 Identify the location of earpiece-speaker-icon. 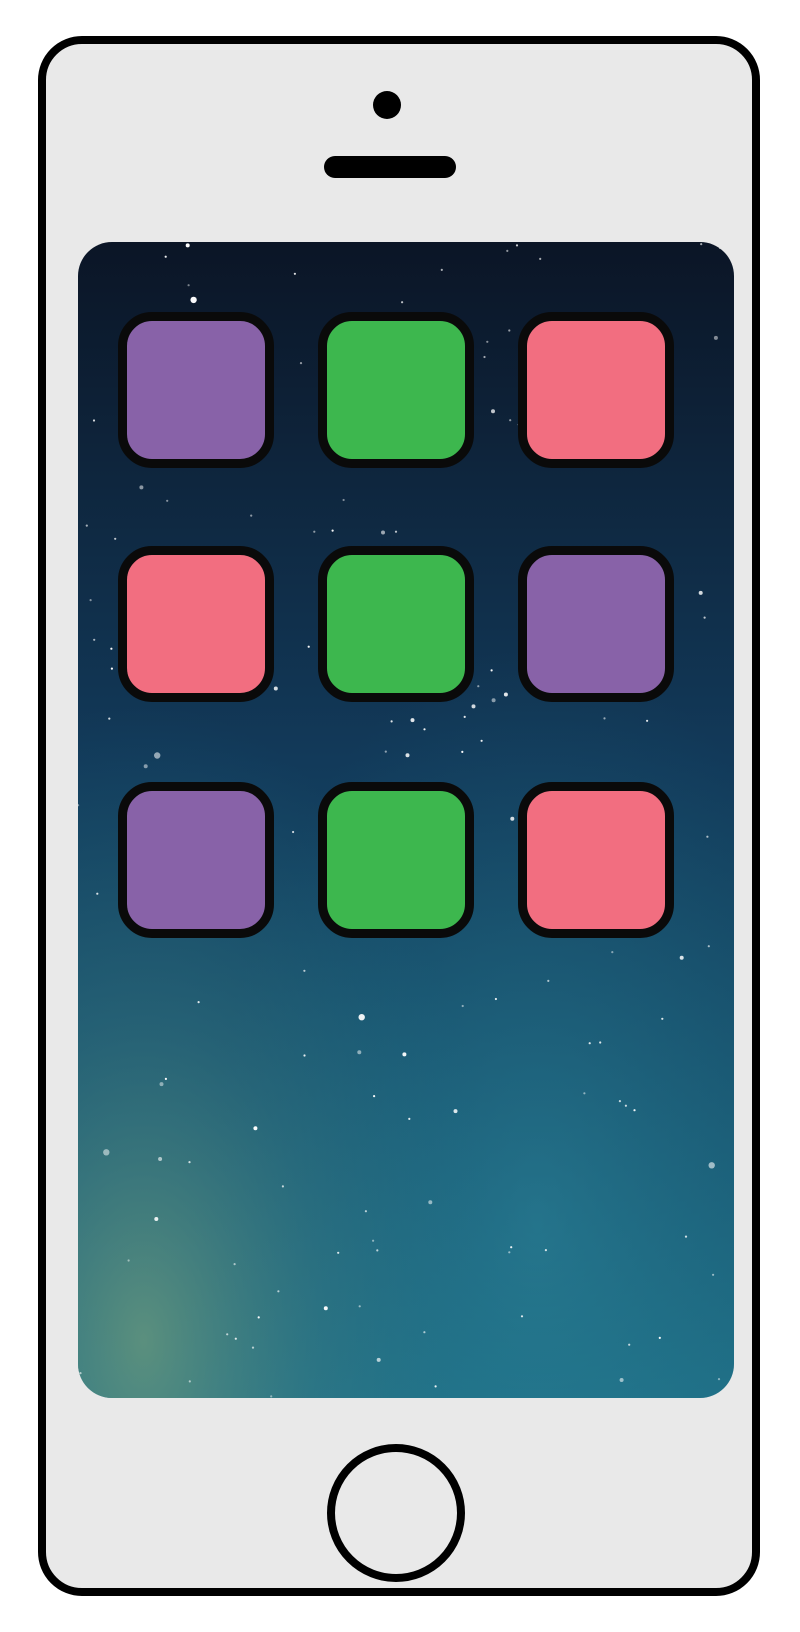
(390, 167).